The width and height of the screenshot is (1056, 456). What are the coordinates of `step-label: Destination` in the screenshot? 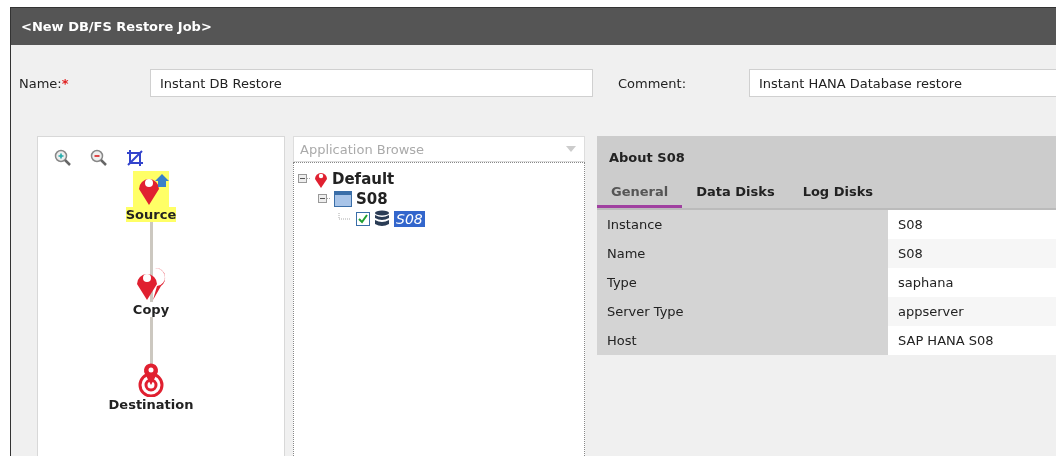 It's located at (151, 404).